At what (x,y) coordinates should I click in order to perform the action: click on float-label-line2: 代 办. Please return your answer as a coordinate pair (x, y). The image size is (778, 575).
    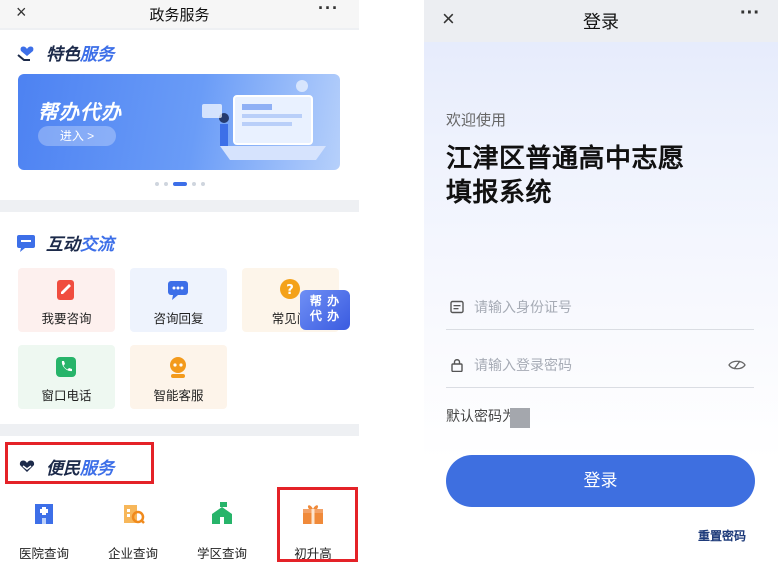
    Looking at the image, I should click on (325, 316).